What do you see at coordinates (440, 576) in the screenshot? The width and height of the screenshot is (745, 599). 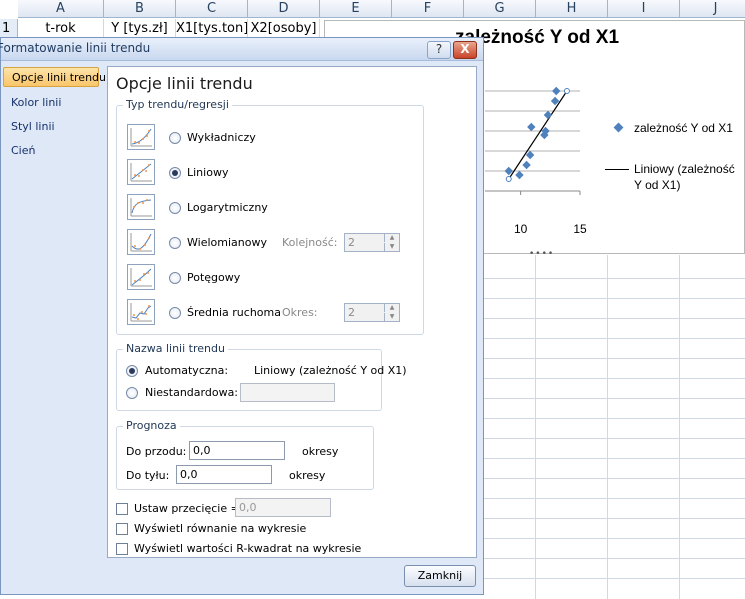 I see `close-button: Zamknij` at bounding box center [440, 576].